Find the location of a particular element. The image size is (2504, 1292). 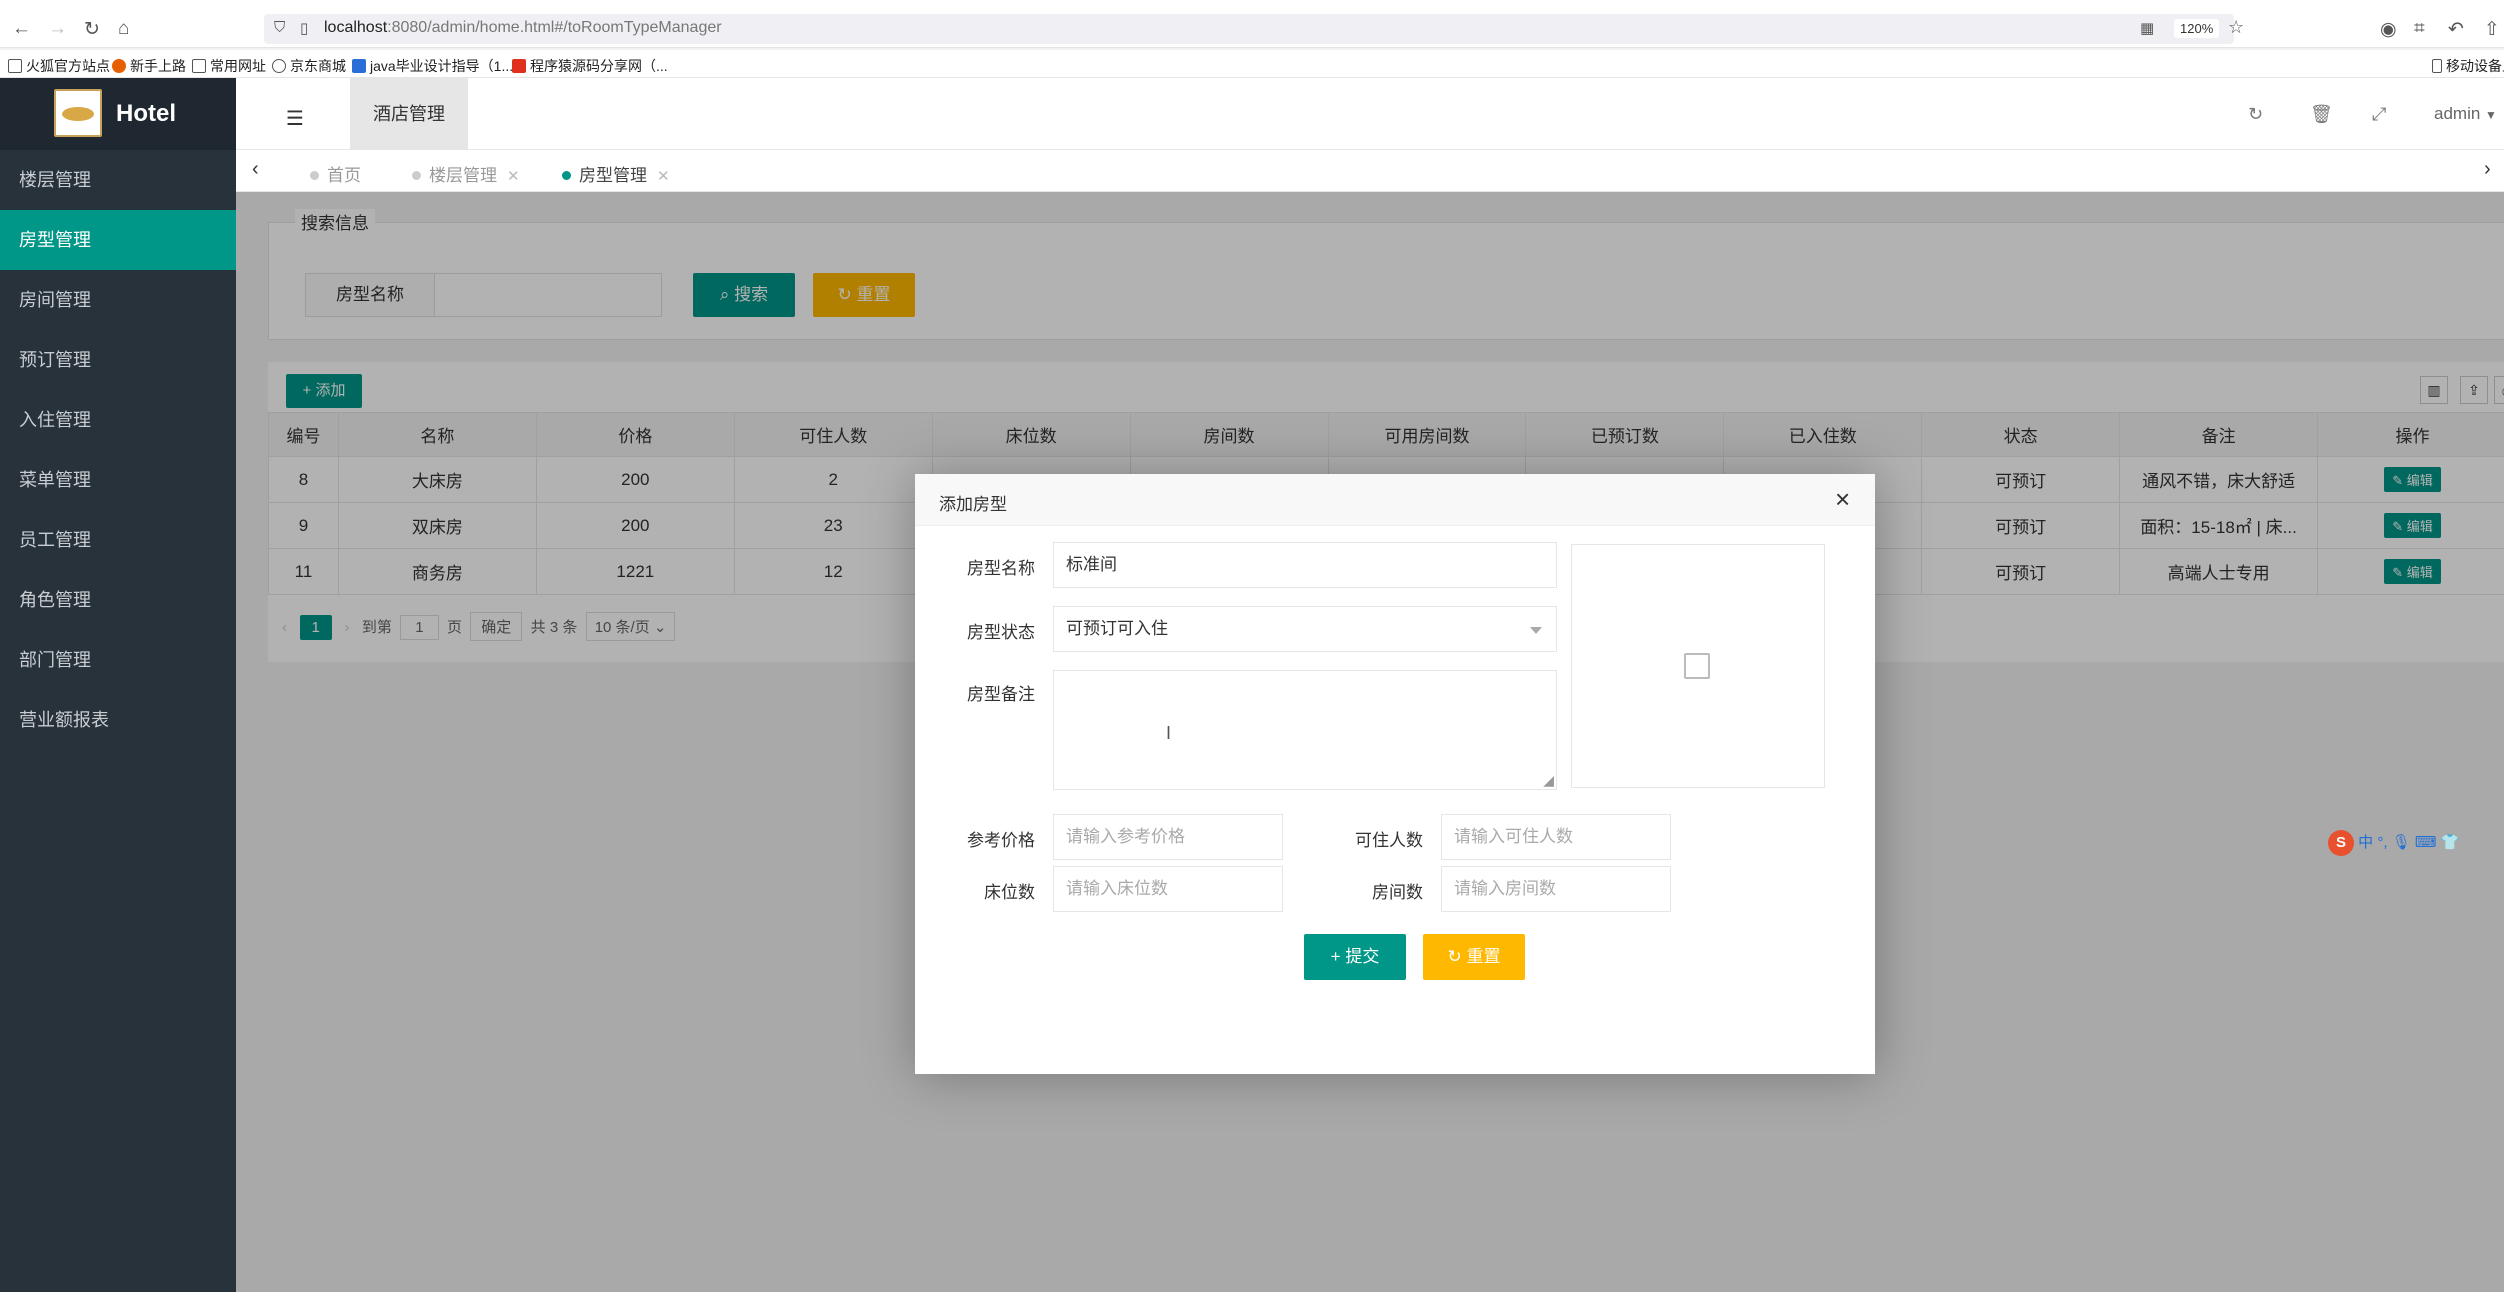

bed-label: 床位数 is located at coordinates (1009, 892).